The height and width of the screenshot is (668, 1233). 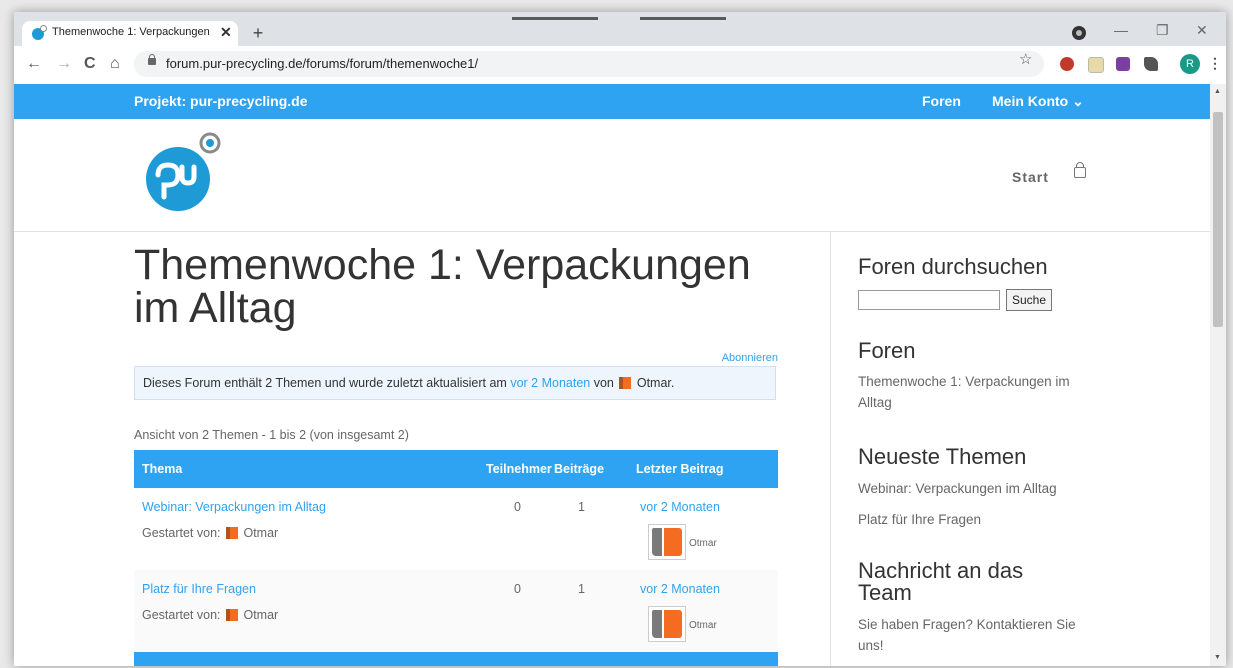 What do you see at coordinates (90, 64) in the screenshot?
I see `reload-icon: C` at bounding box center [90, 64].